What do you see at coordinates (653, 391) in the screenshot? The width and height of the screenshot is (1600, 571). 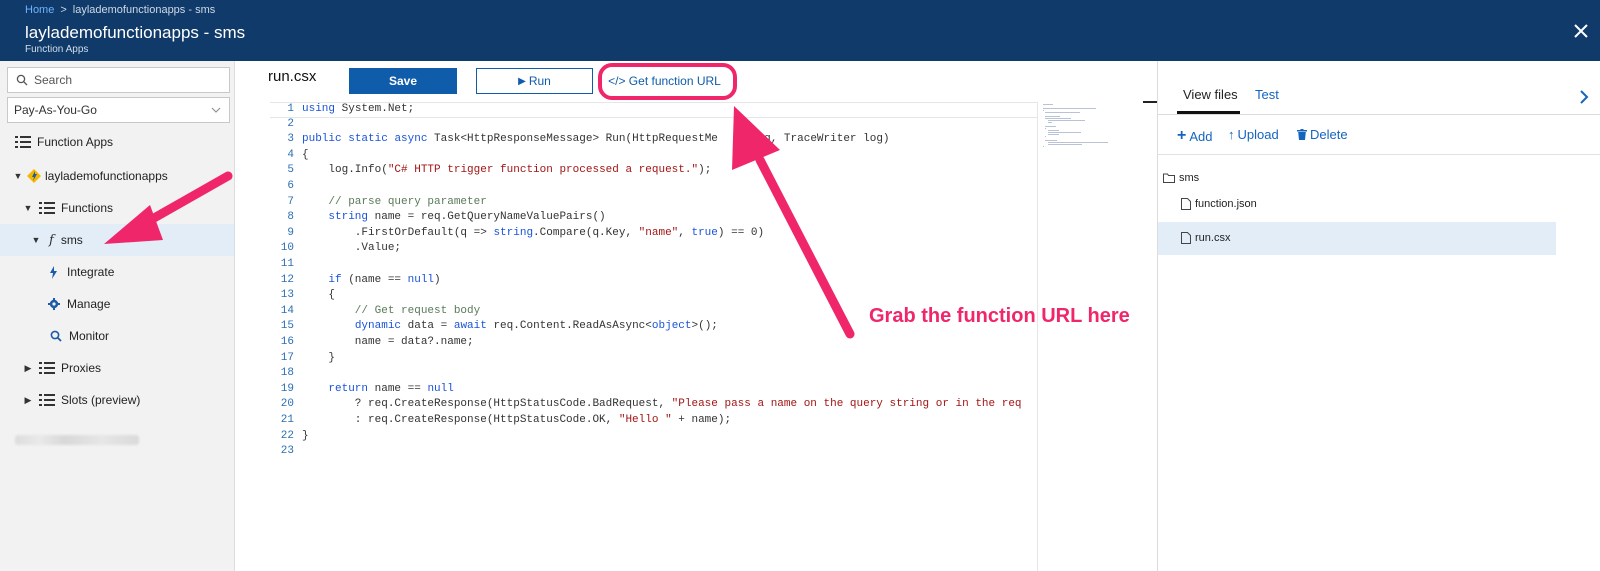 I see `code-line: 19 return name == null` at bounding box center [653, 391].